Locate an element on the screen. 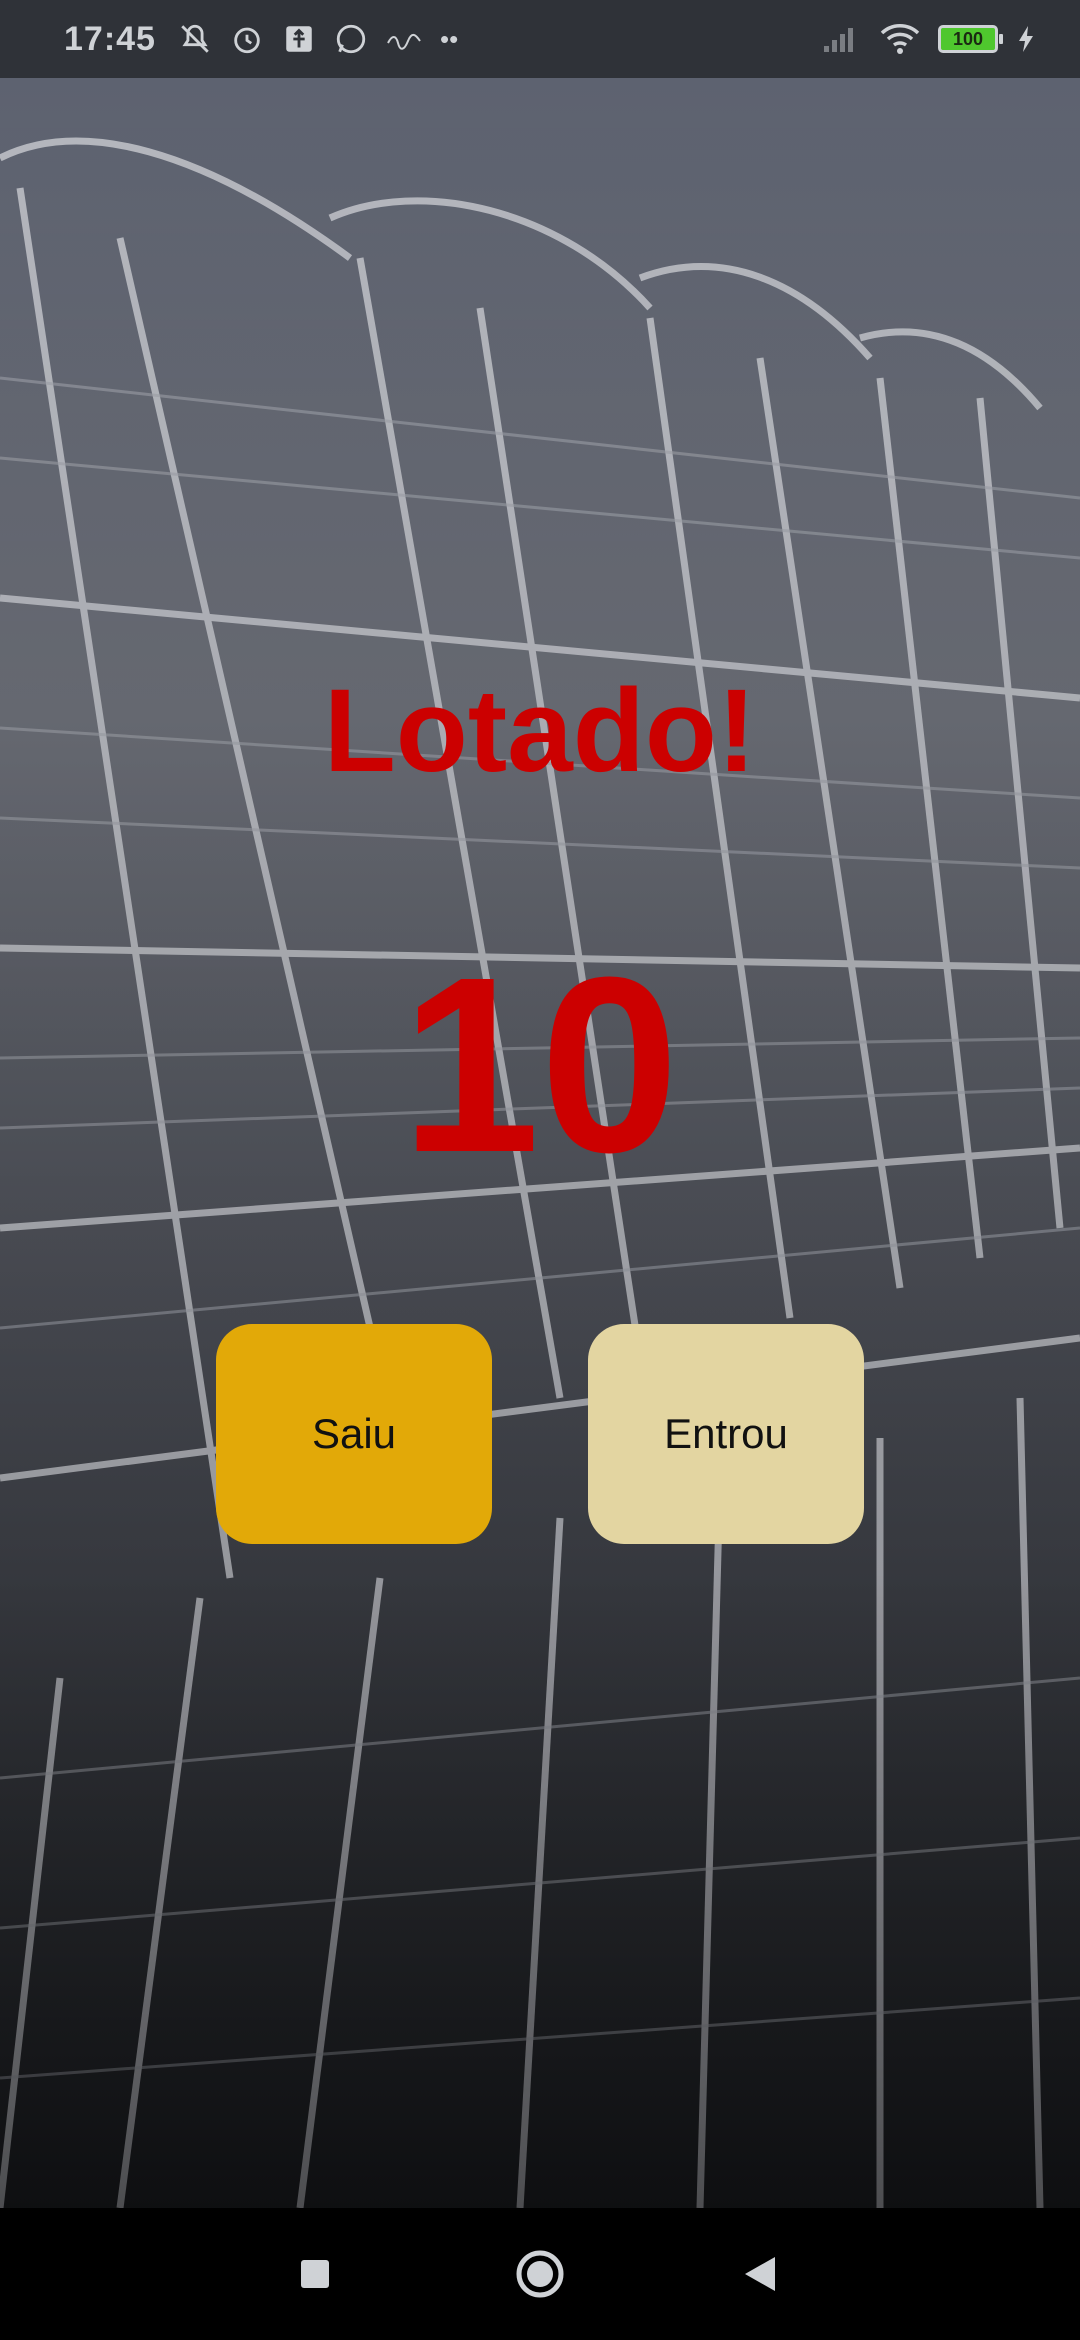 Image resolution: width=1080 pixels, height=2340 pixels. exit-button: Saiu is located at coordinates (354, 1434).